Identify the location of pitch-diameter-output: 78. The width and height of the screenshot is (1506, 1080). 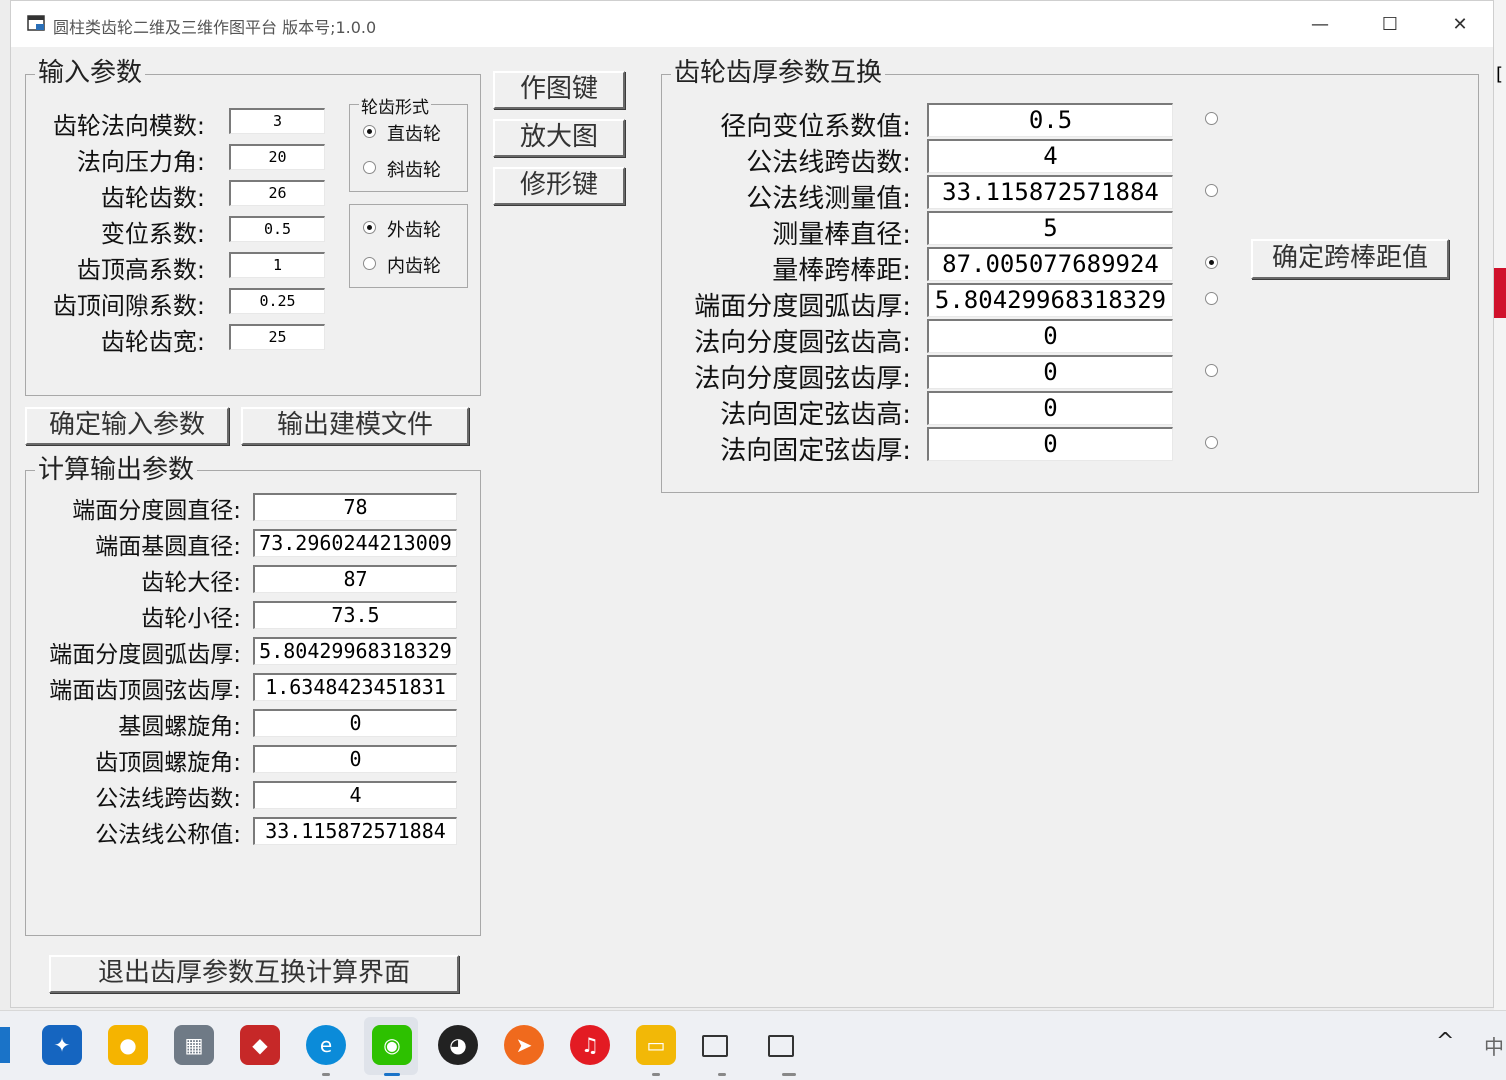
(355, 507).